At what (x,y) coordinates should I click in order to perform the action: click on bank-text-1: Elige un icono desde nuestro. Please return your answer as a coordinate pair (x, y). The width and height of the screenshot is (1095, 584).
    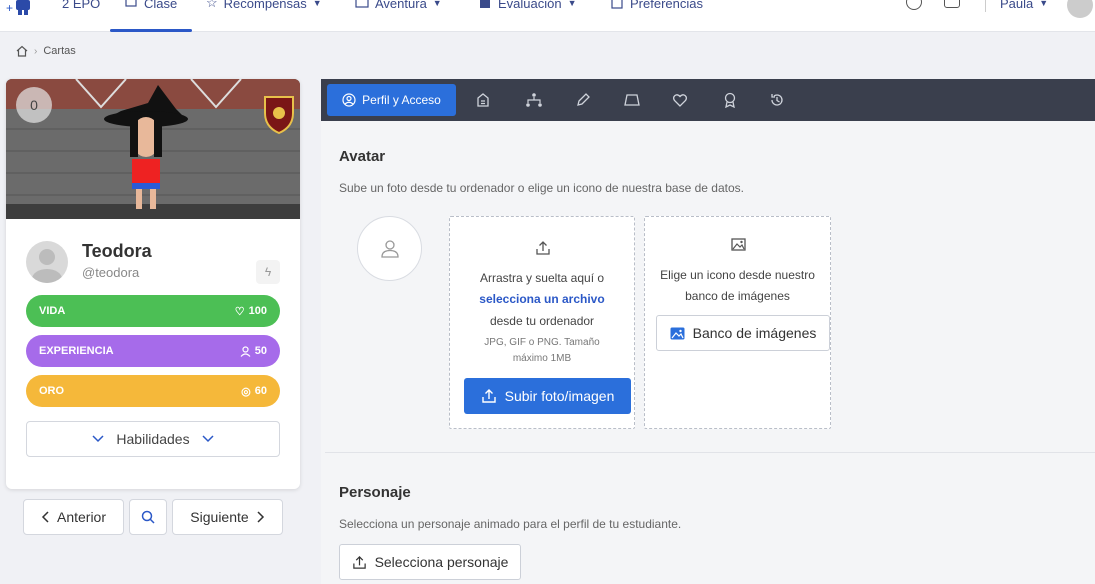
    Looking at the image, I should click on (737, 275).